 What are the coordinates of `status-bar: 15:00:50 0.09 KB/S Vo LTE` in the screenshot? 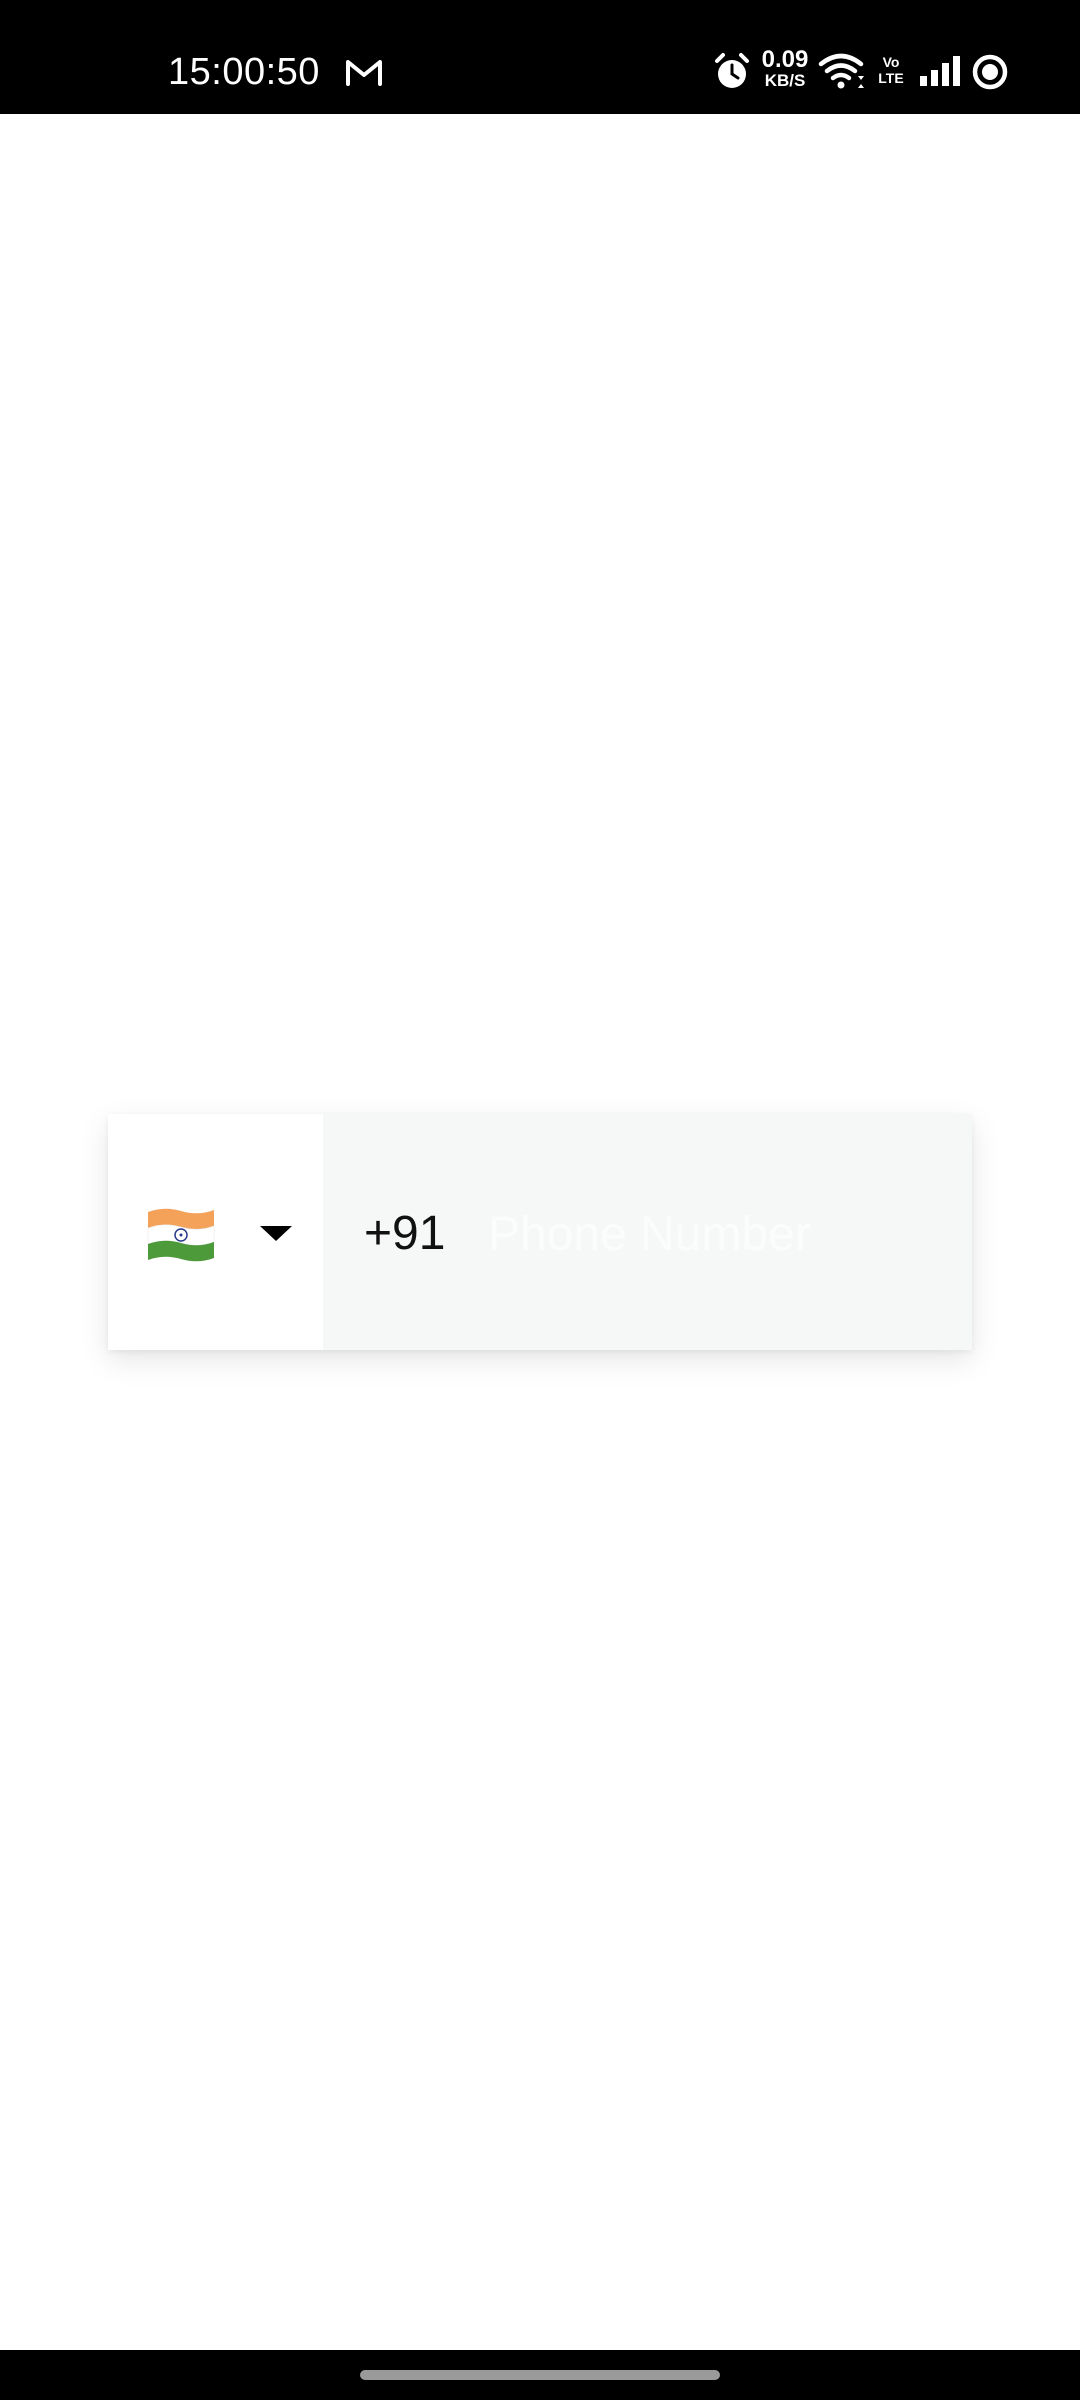 It's located at (540, 57).